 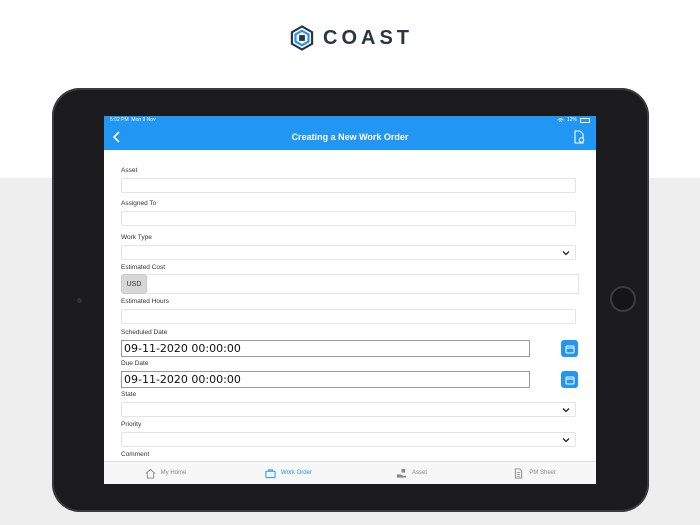 I want to click on tab-pm-sheet: PM Sheet, so click(x=534, y=473).